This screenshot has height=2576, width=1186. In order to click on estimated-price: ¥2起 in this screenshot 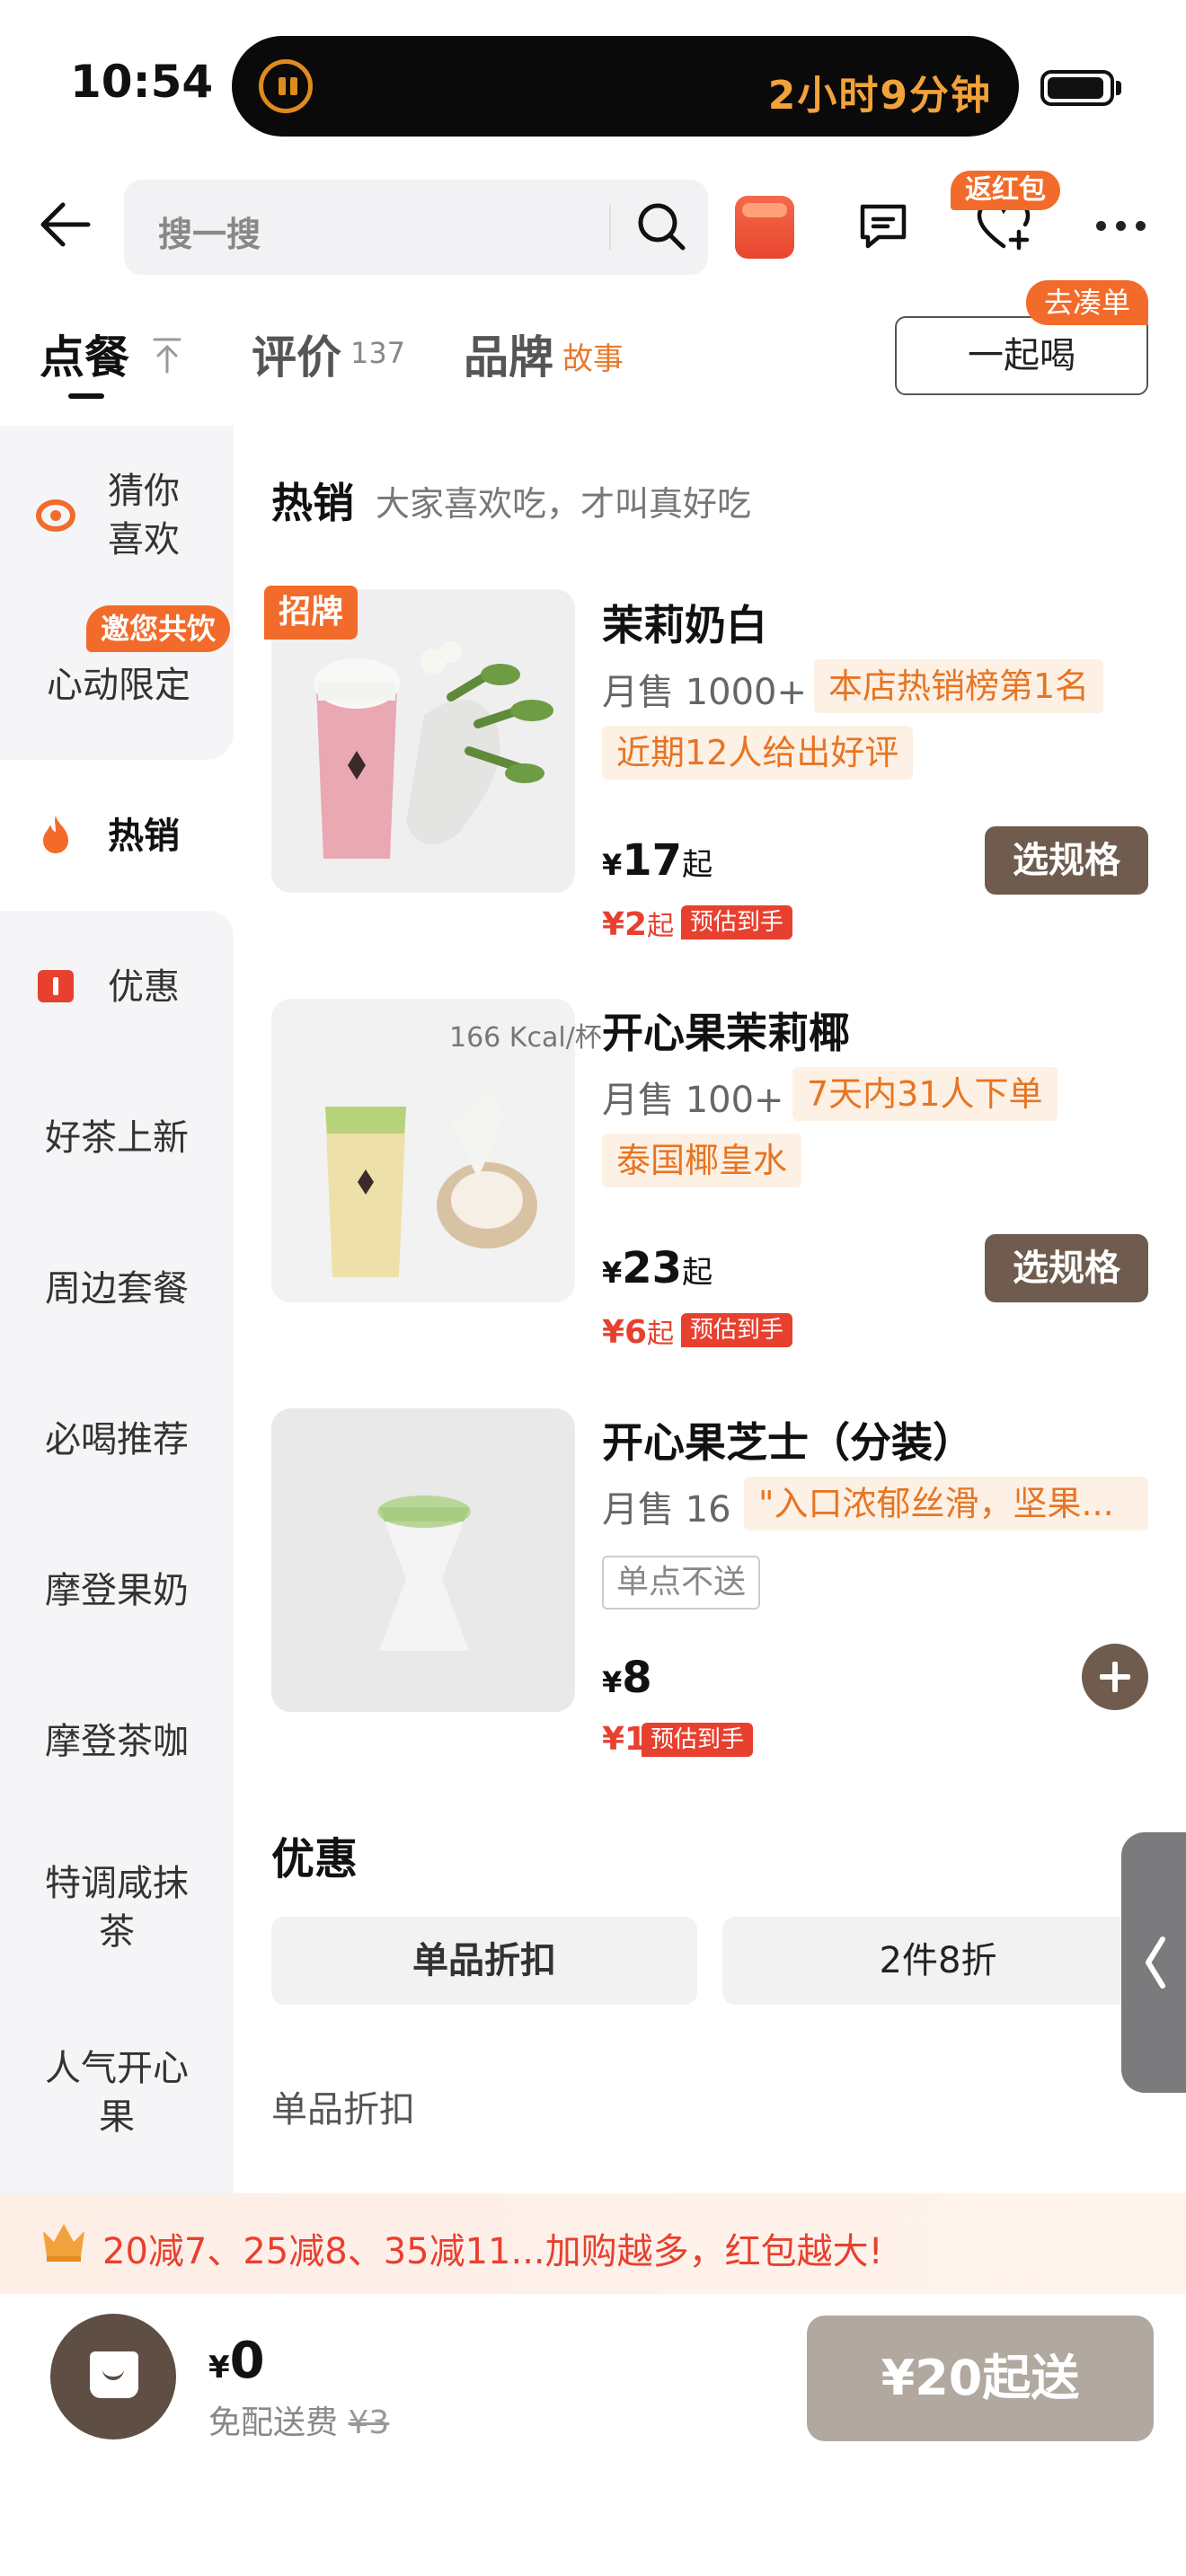, I will do `click(638, 923)`.